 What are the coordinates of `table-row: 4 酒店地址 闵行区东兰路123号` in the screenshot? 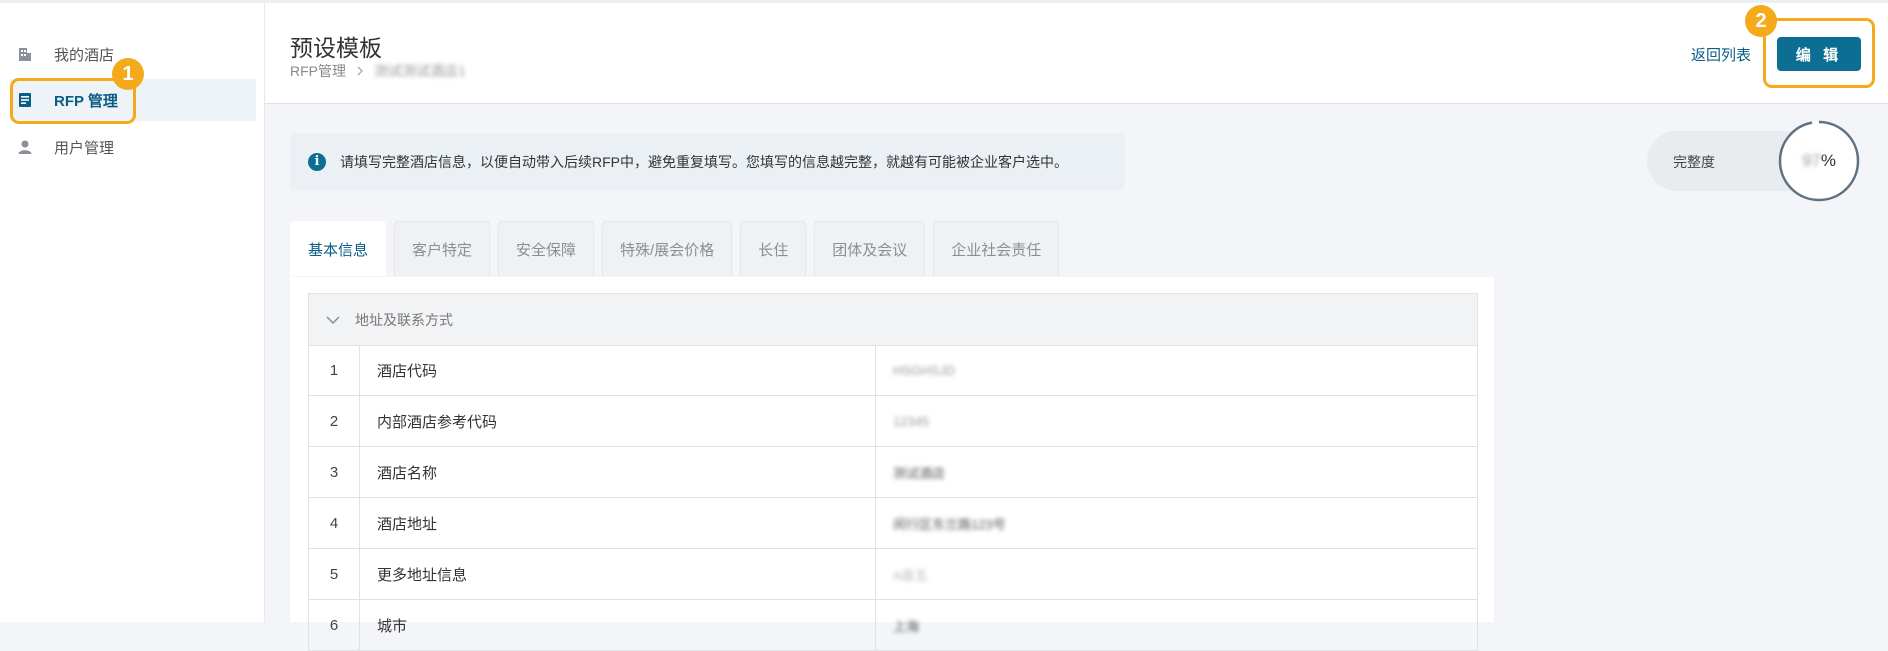 It's located at (893, 523).